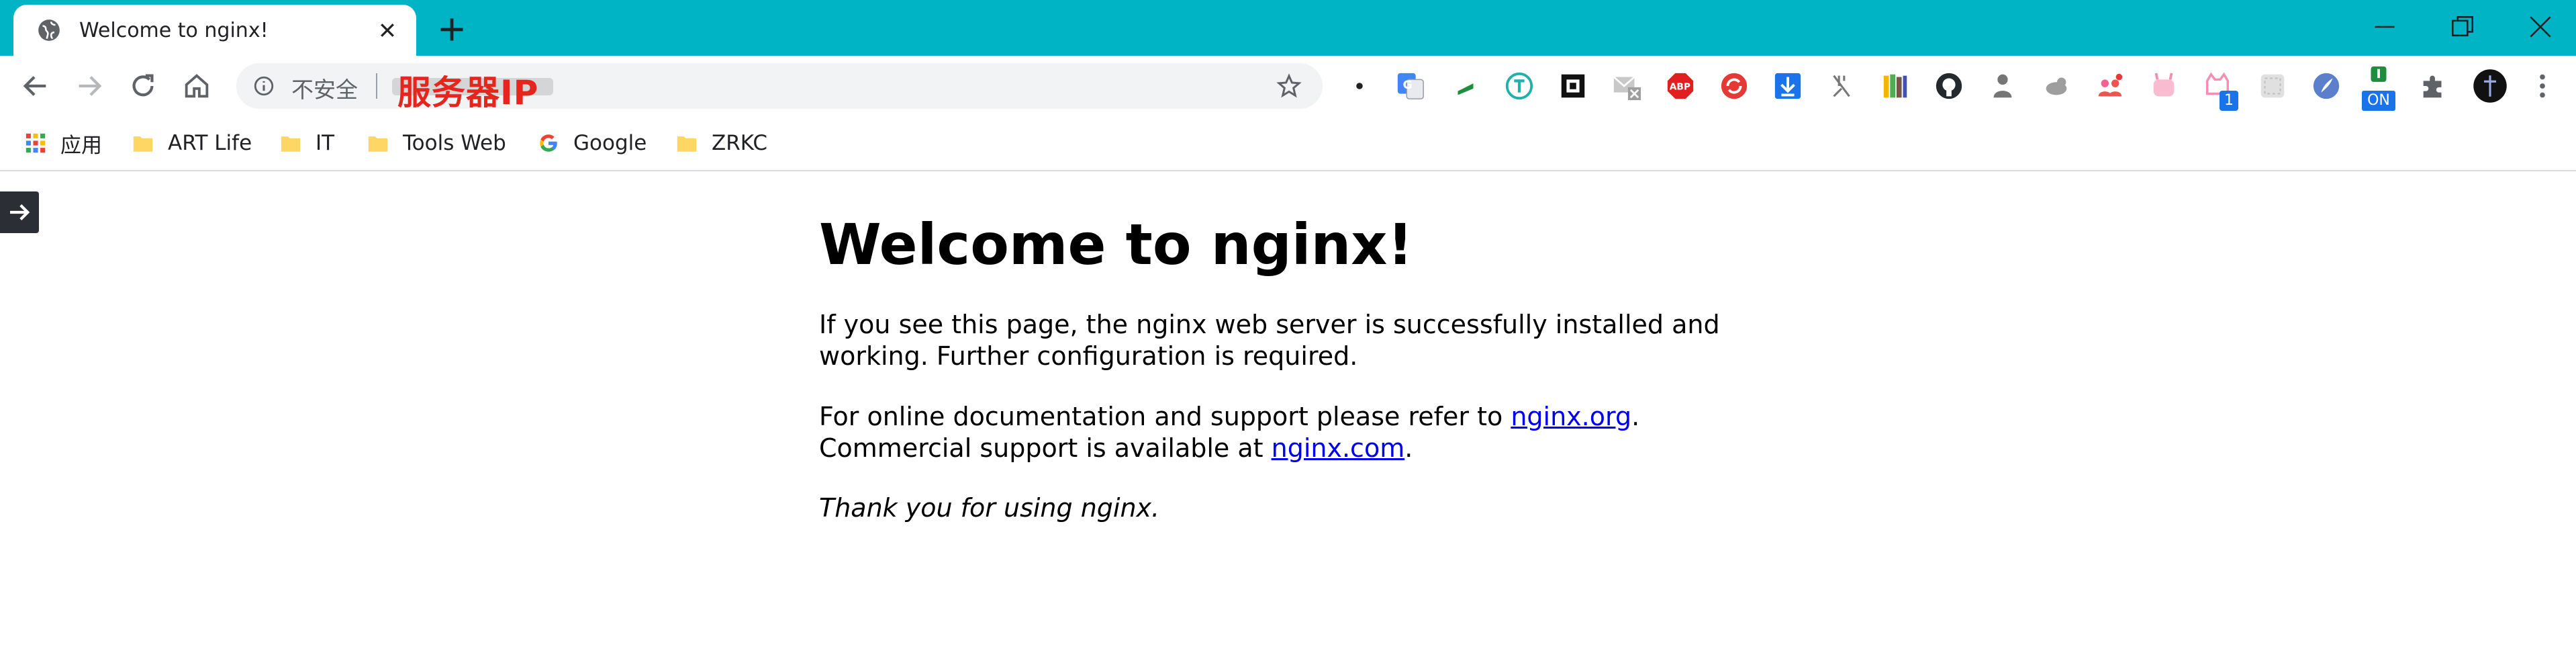 This screenshot has height=653, width=2576. I want to click on title-bar: Welcome to nginx!, so click(1288, 28).